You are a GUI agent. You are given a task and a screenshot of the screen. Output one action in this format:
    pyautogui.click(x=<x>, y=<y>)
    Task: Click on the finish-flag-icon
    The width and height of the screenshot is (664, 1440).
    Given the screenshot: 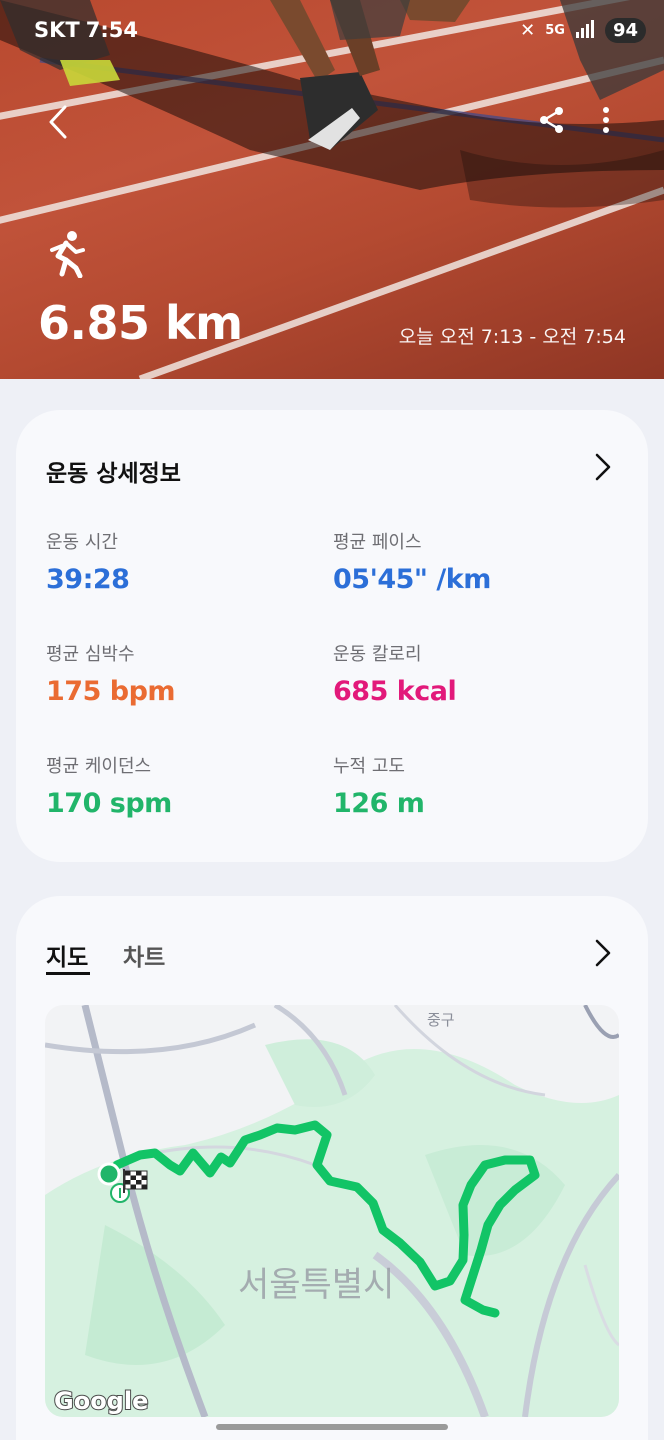 What is the action you would take?
    pyautogui.click(x=135, y=1181)
    